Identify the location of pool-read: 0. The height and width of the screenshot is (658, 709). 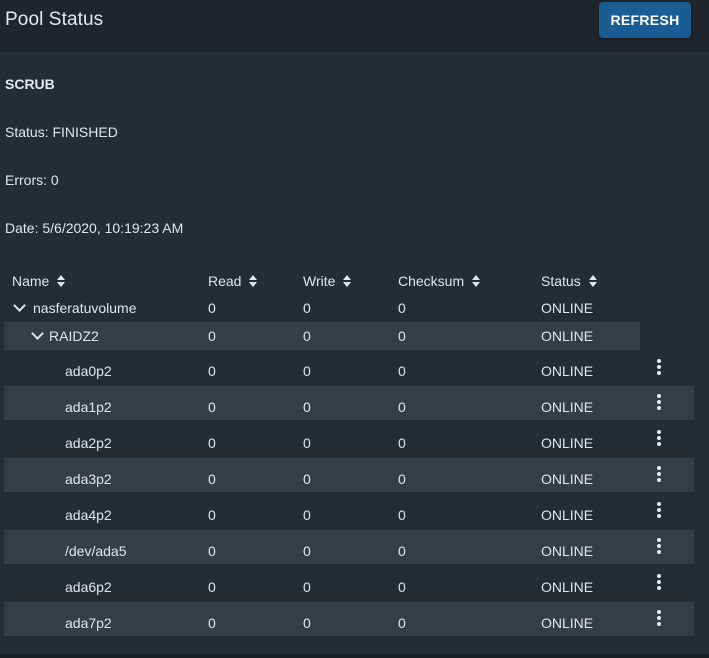
(212, 308).